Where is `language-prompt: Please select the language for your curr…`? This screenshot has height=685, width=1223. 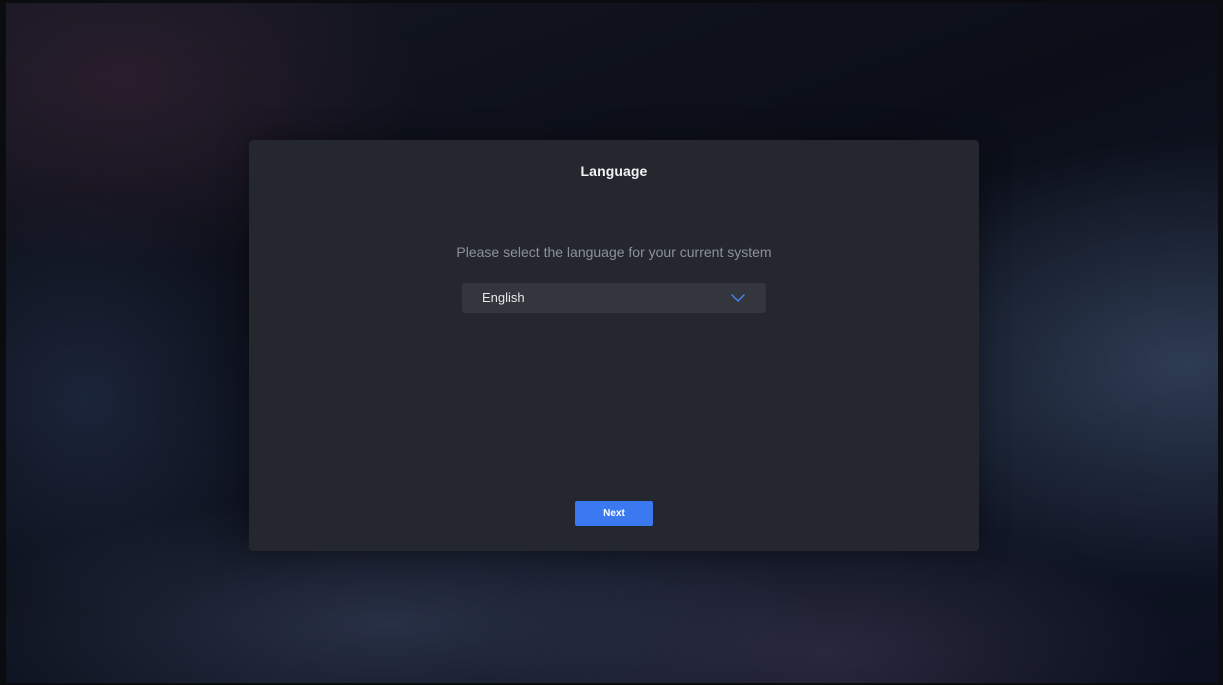 language-prompt: Please select the language for your curr… is located at coordinates (614, 252).